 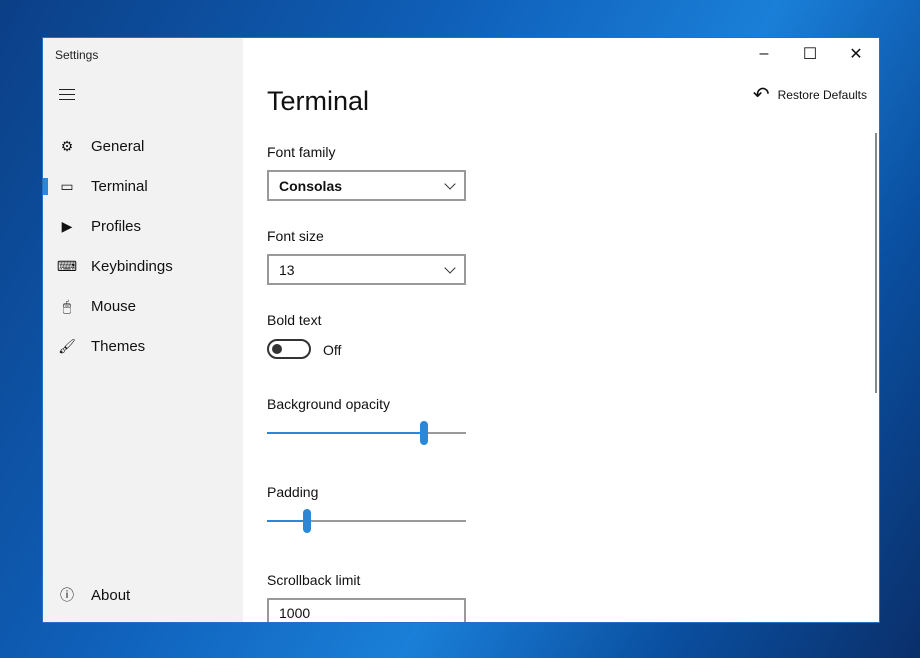 I want to click on mouse-icon: 🖱, so click(x=67, y=305).